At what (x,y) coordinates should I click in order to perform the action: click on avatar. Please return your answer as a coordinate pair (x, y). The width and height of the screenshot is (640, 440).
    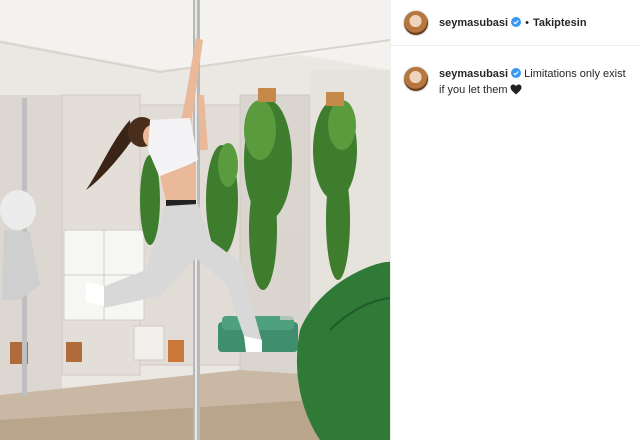
    Looking at the image, I should click on (416, 22).